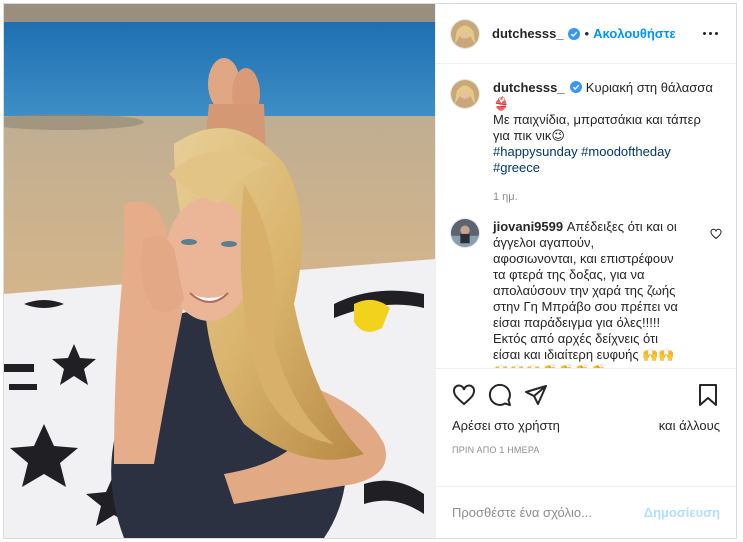 The image size is (743, 542). I want to click on heart-icon, so click(464, 395).